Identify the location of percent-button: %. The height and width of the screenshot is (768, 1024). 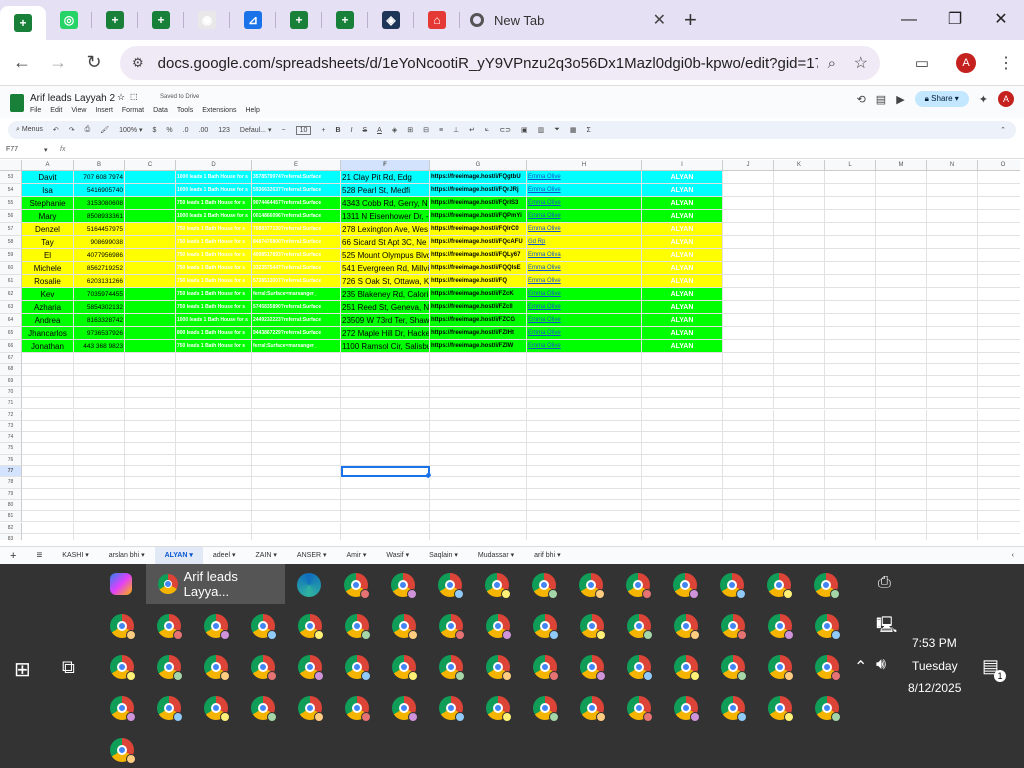
(169, 130).